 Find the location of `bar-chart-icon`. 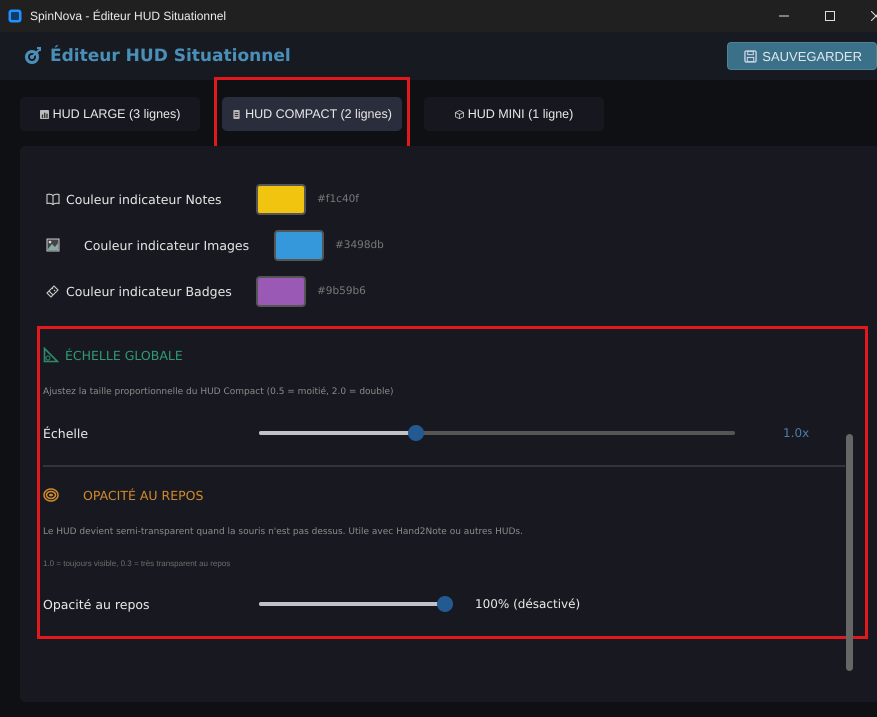

bar-chart-icon is located at coordinates (44, 114).